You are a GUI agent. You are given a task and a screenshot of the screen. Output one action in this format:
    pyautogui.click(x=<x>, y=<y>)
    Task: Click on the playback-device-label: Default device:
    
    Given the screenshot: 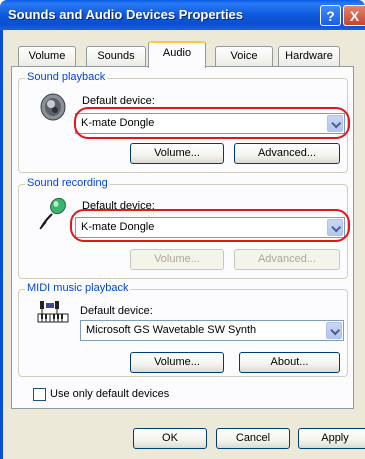 What is the action you would take?
    pyautogui.click(x=118, y=101)
    